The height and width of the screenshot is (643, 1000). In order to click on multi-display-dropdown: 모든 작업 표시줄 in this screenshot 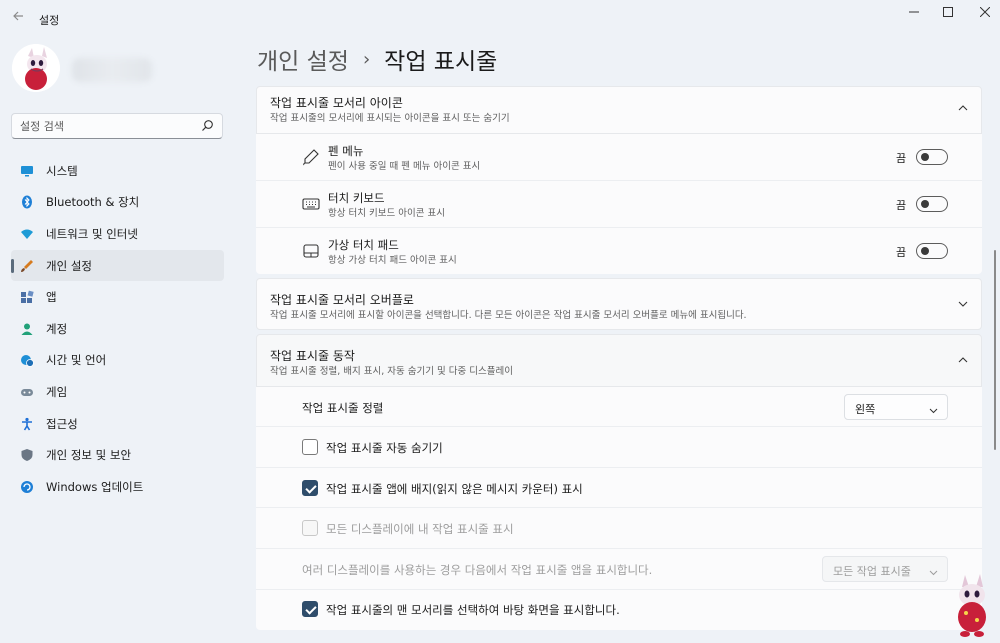, I will do `click(885, 569)`.